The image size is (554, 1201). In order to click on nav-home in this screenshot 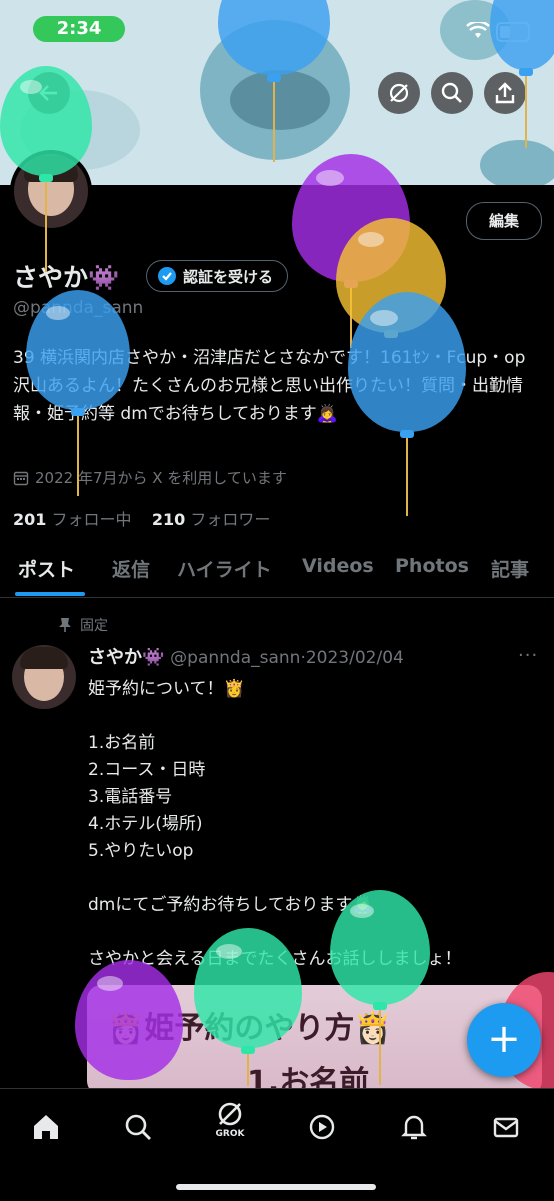, I will do `click(46, 1127)`.